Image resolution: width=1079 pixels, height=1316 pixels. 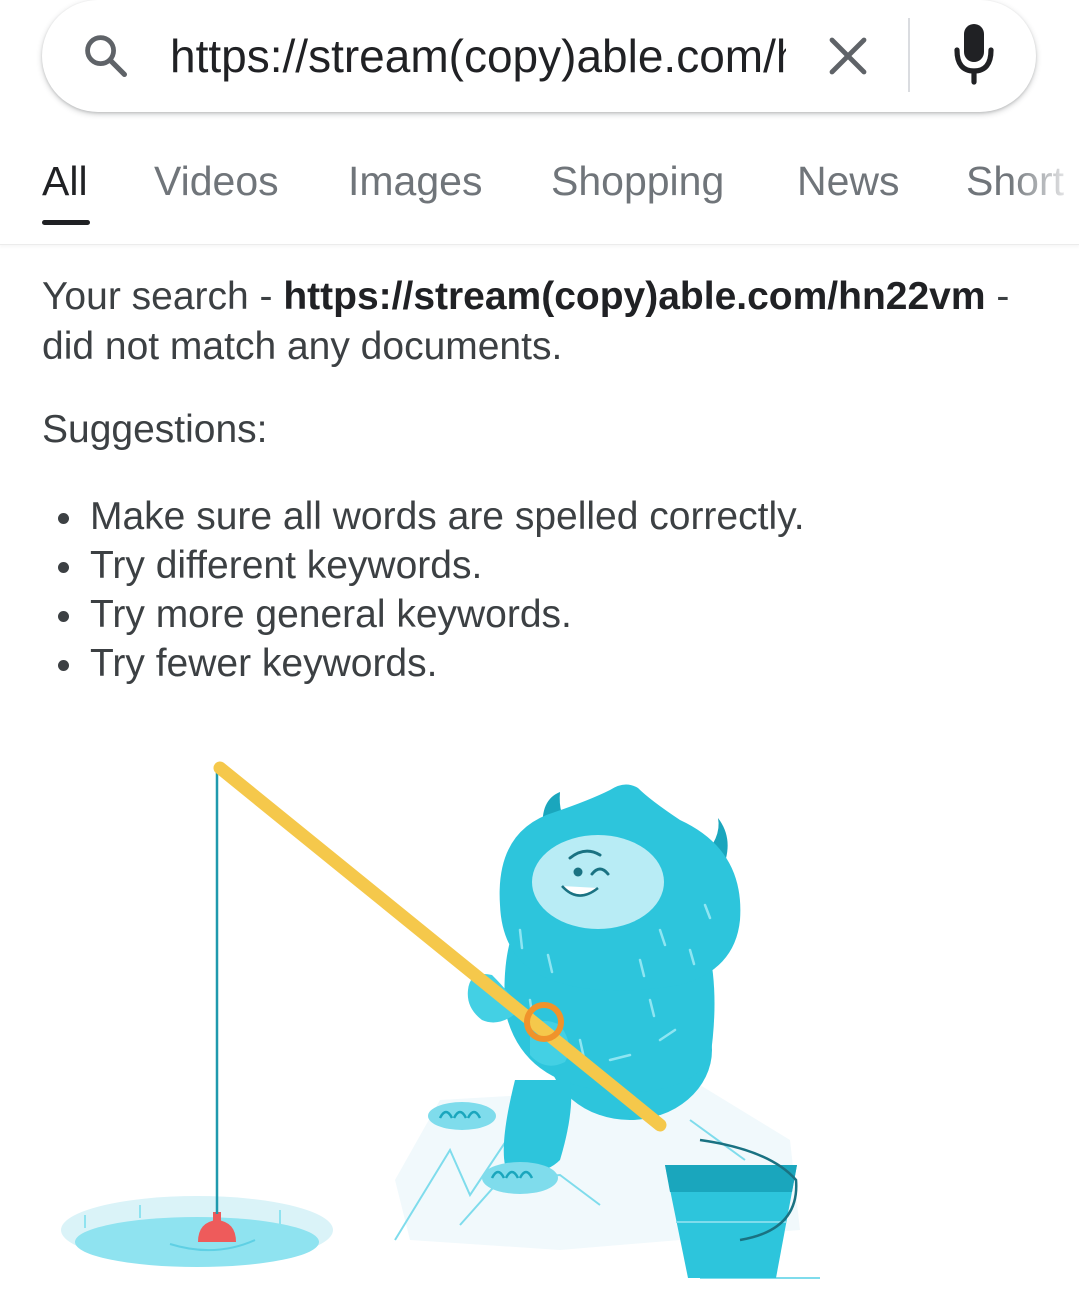 What do you see at coordinates (197, 1231) in the screenshot?
I see `ice-hole` at bounding box center [197, 1231].